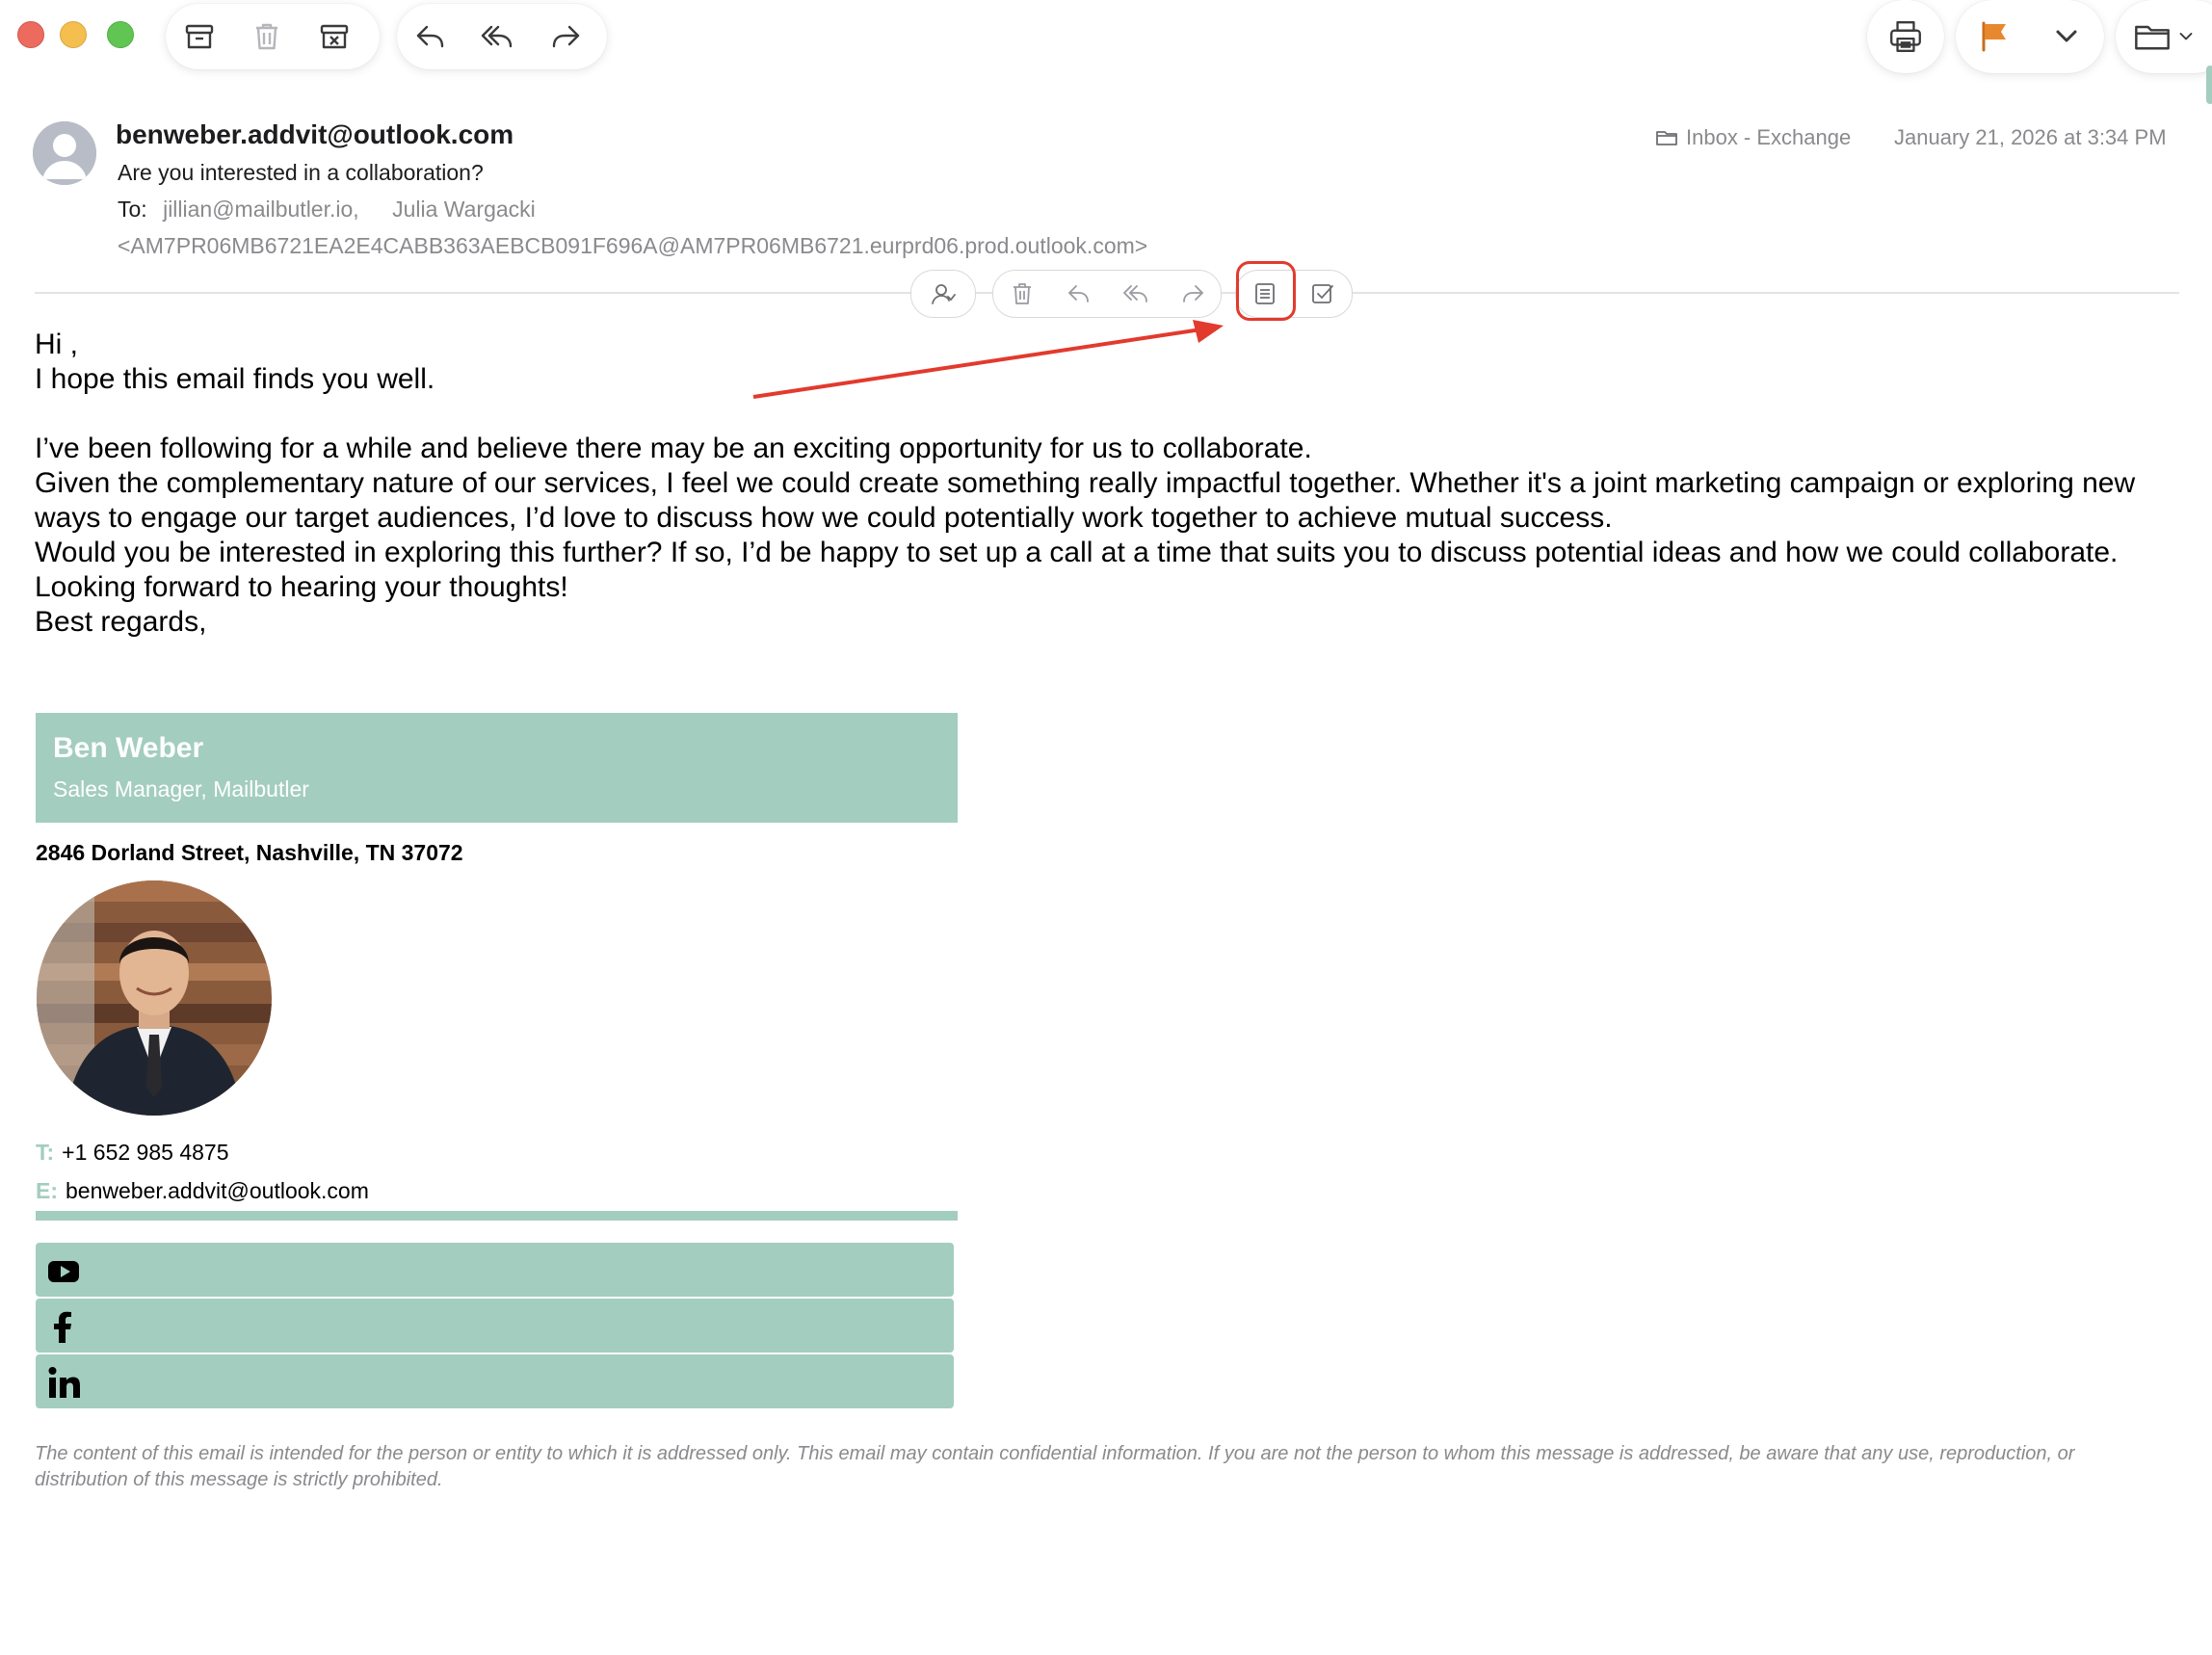  I want to click on window-minimize-button, so click(73, 35).